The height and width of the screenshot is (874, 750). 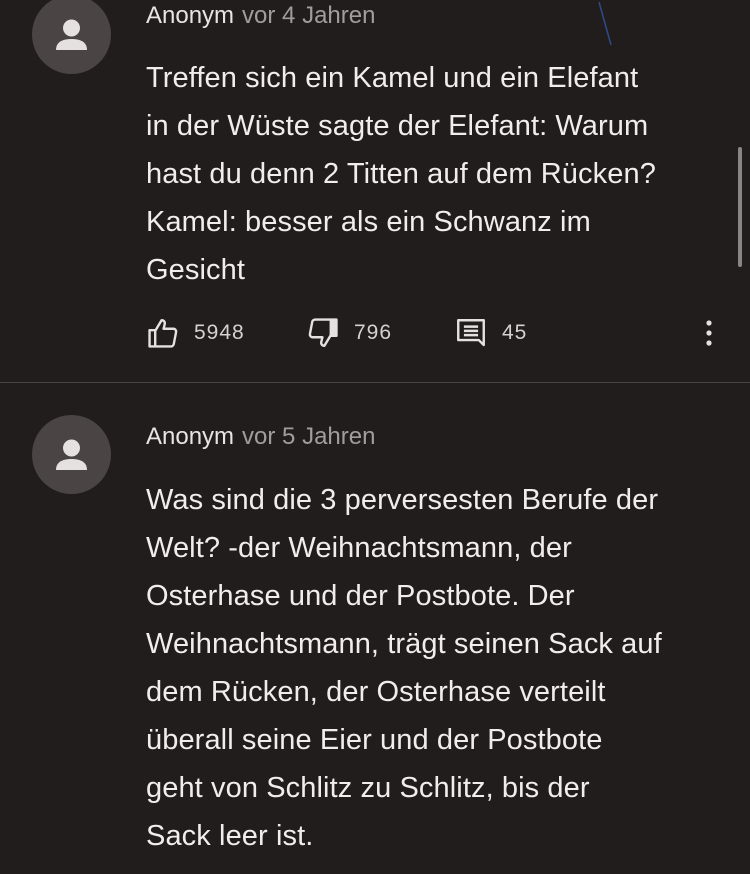 I want to click on like-count: 5948, so click(x=219, y=332).